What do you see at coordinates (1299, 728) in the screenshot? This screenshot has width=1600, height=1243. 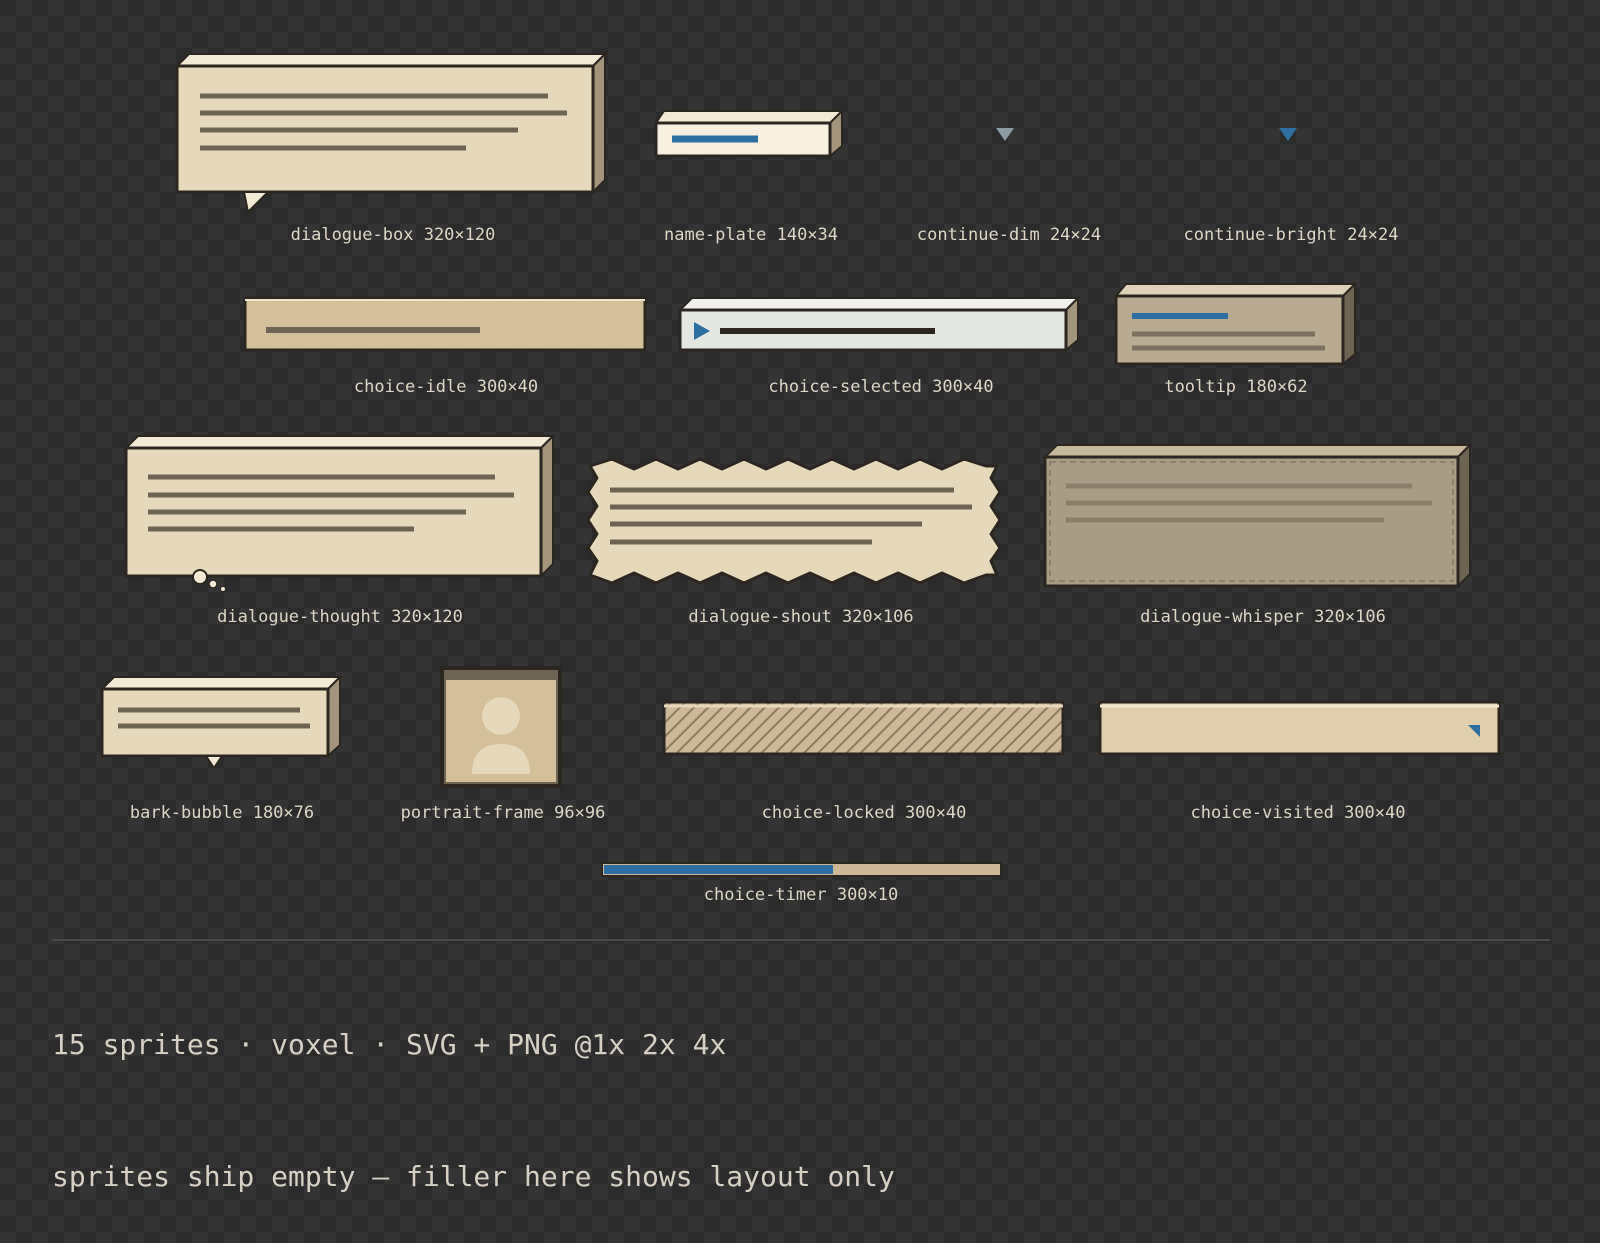 I see `choice-visited-sprite` at bounding box center [1299, 728].